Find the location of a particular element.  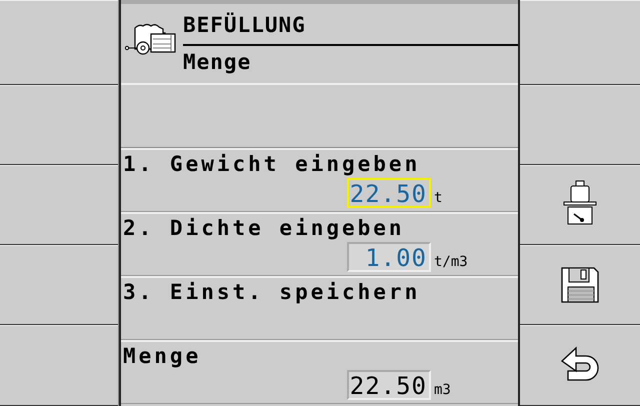

readout-field: 22.50 is located at coordinates (389, 385).